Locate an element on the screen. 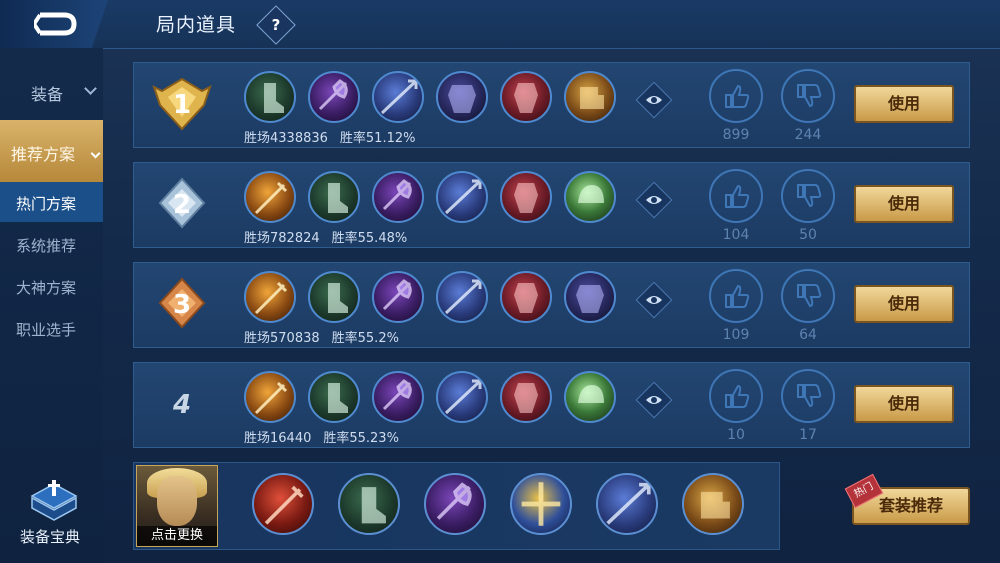  rank-badge-icon: 1 is located at coordinates (182, 105).